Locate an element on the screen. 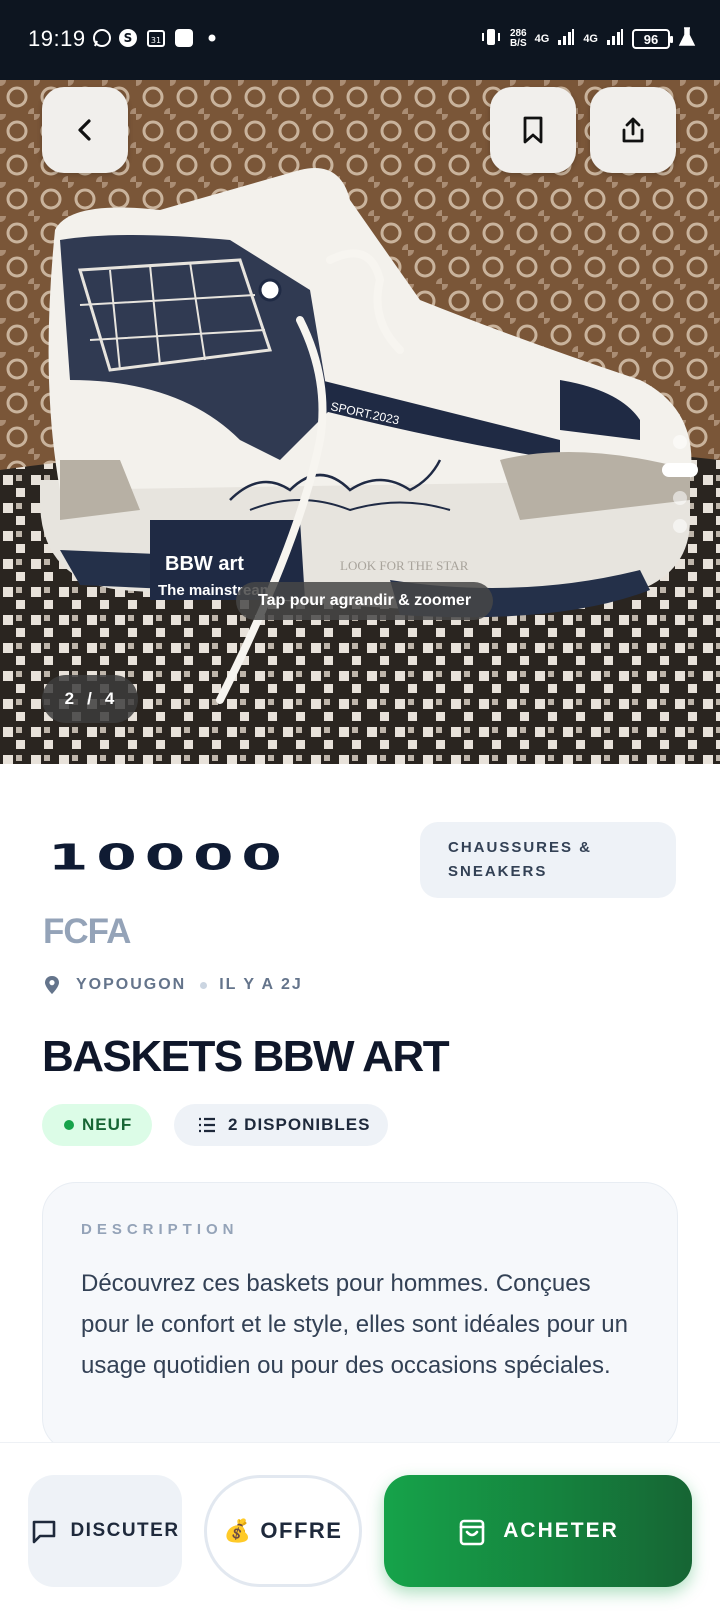 This screenshot has height=1612, width=720. product-title: BASKETS BBW ART is located at coordinates (246, 1056).